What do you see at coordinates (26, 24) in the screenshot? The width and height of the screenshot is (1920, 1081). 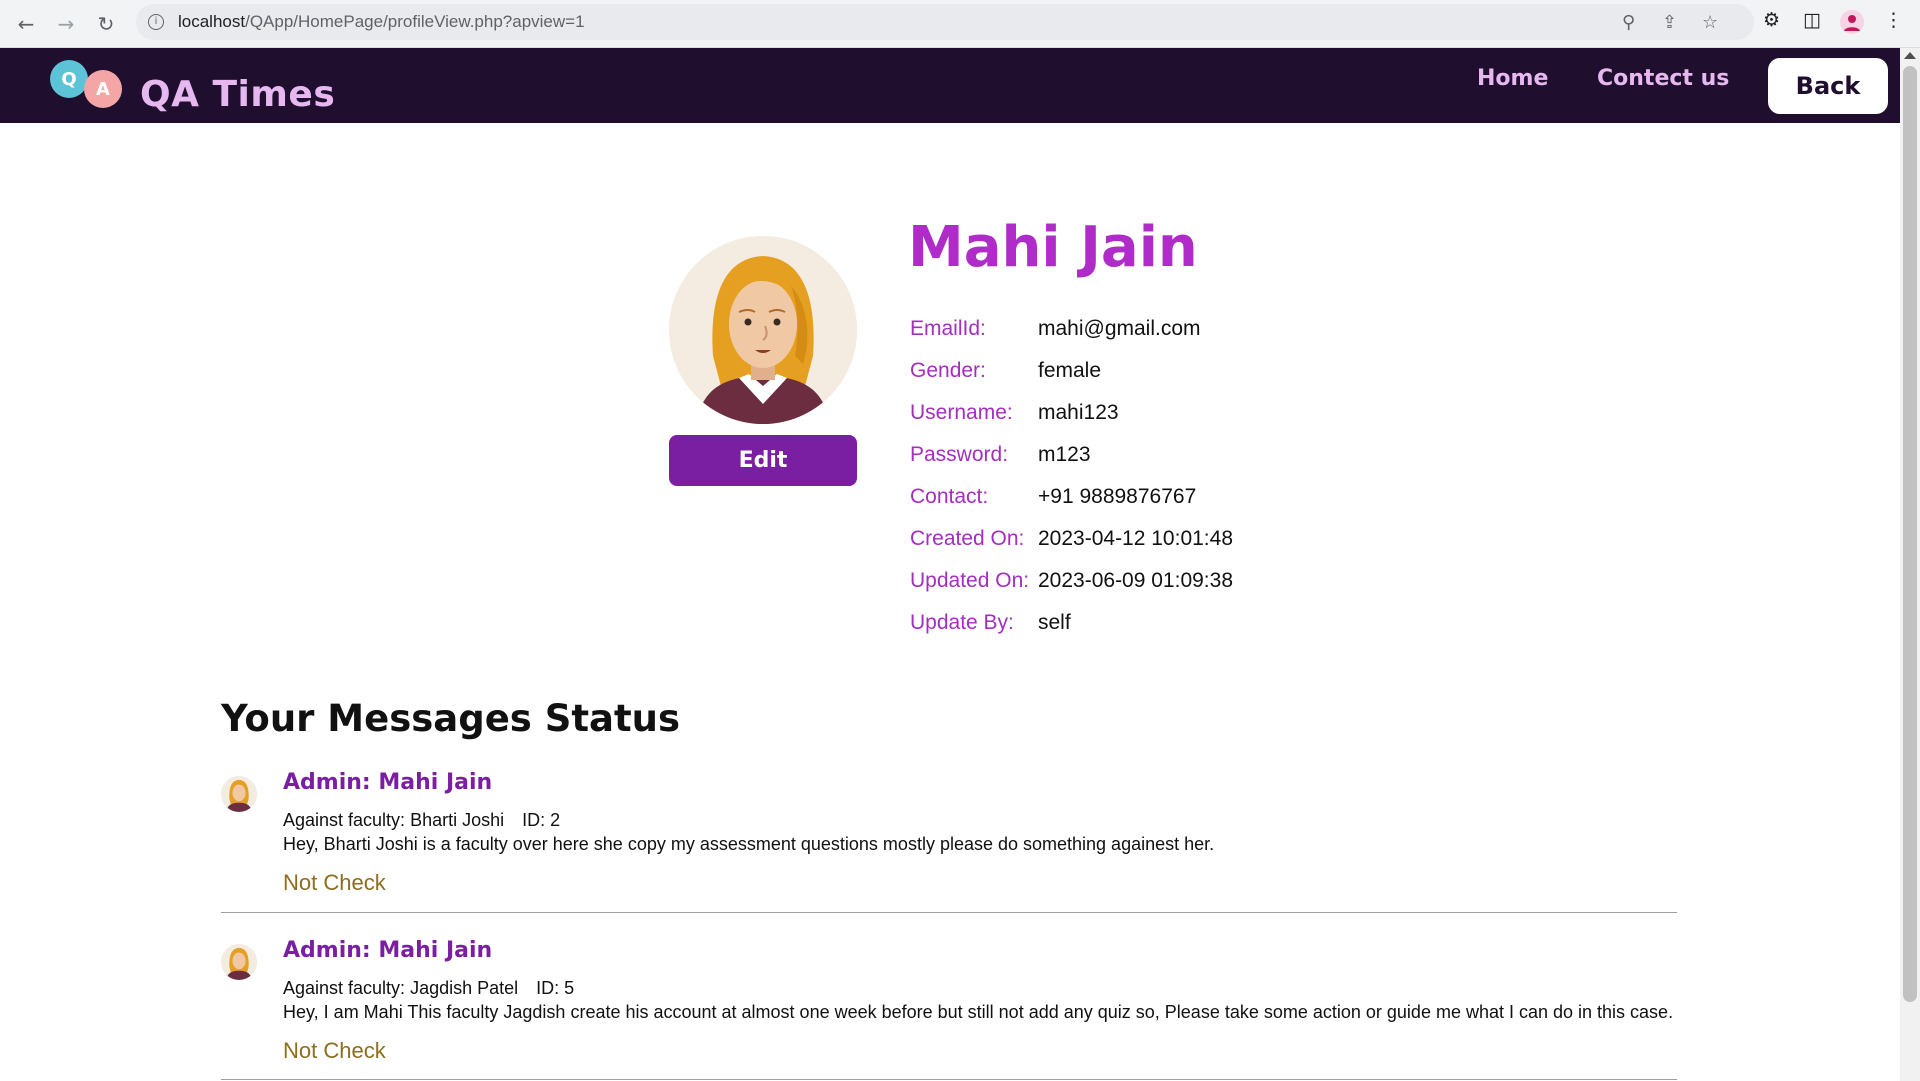 I see `back-arrow-icon: ←` at bounding box center [26, 24].